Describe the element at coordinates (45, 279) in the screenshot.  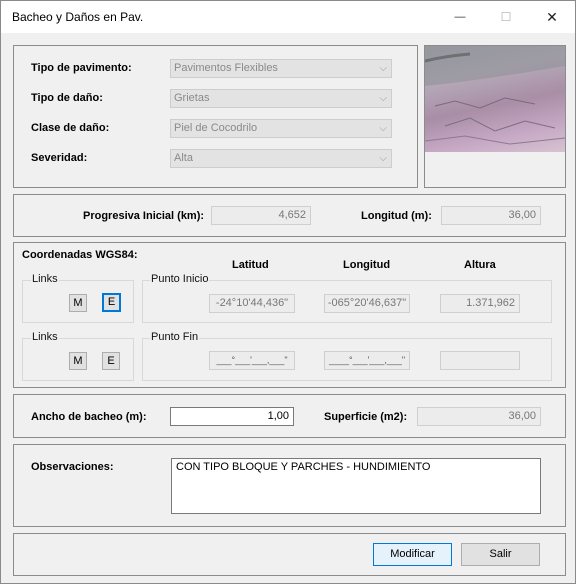
I see `links-inicio-label: Links` at that location.